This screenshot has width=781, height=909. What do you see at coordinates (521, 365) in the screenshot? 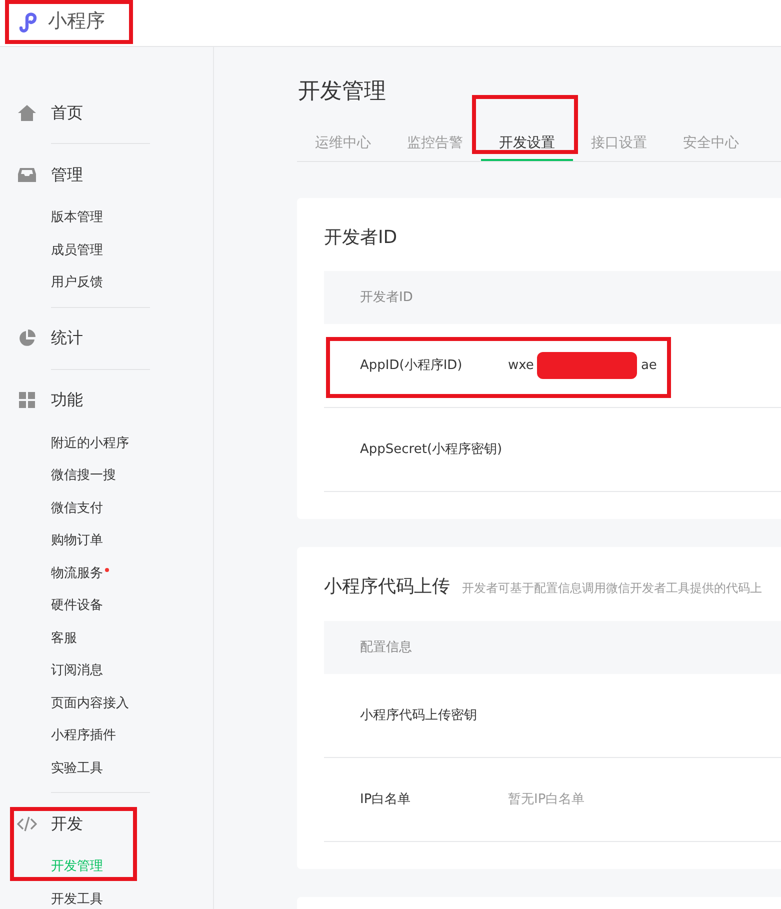
I see `row-value: wxe` at bounding box center [521, 365].